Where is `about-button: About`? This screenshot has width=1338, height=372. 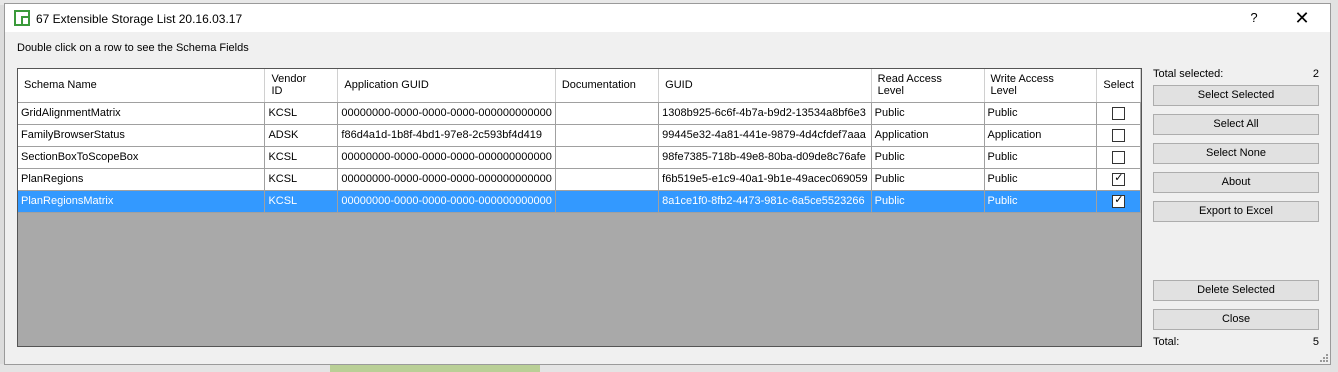
about-button: About is located at coordinates (1236, 182).